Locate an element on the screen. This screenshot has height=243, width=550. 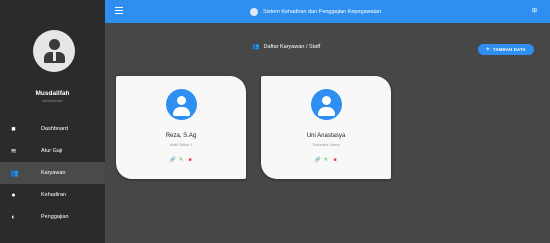
sidebar-item-kehadiran: ● Kehadiran is located at coordinates (52, 195).